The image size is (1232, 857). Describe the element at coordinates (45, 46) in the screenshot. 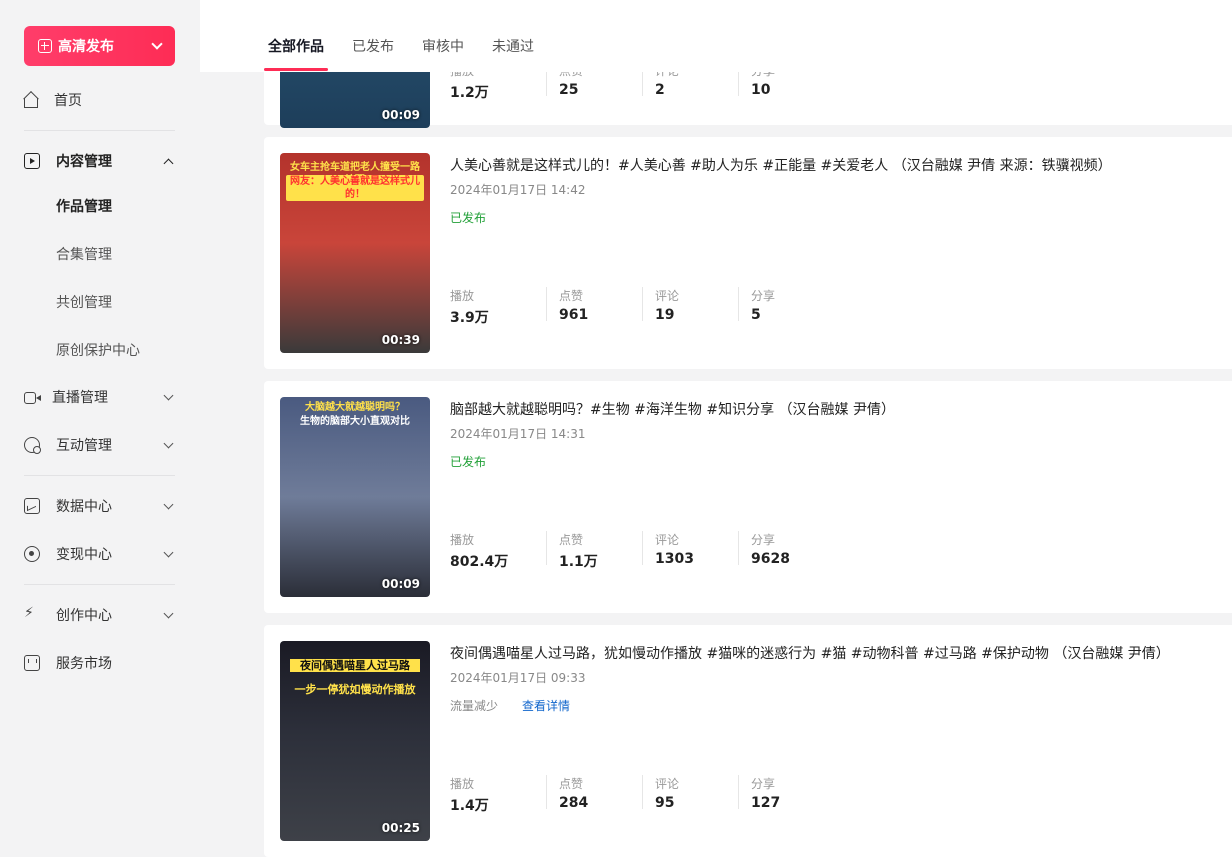

I see `plus-icon` at that location.